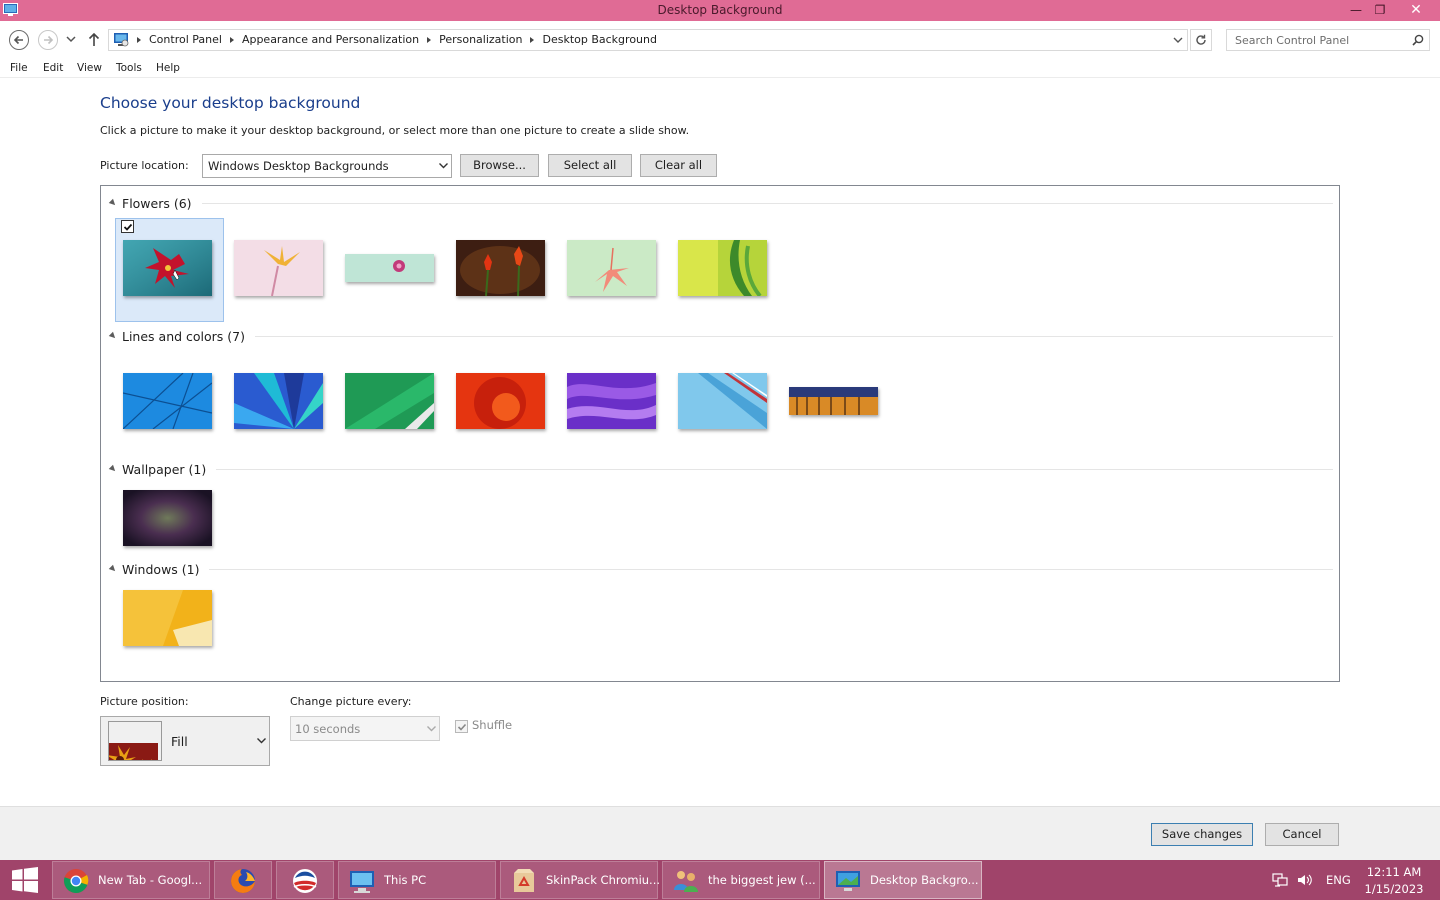 This screenshot has height=900, width=1440. I want to click on change-picture-interval-select: 10 seconds, so click(365, 728).